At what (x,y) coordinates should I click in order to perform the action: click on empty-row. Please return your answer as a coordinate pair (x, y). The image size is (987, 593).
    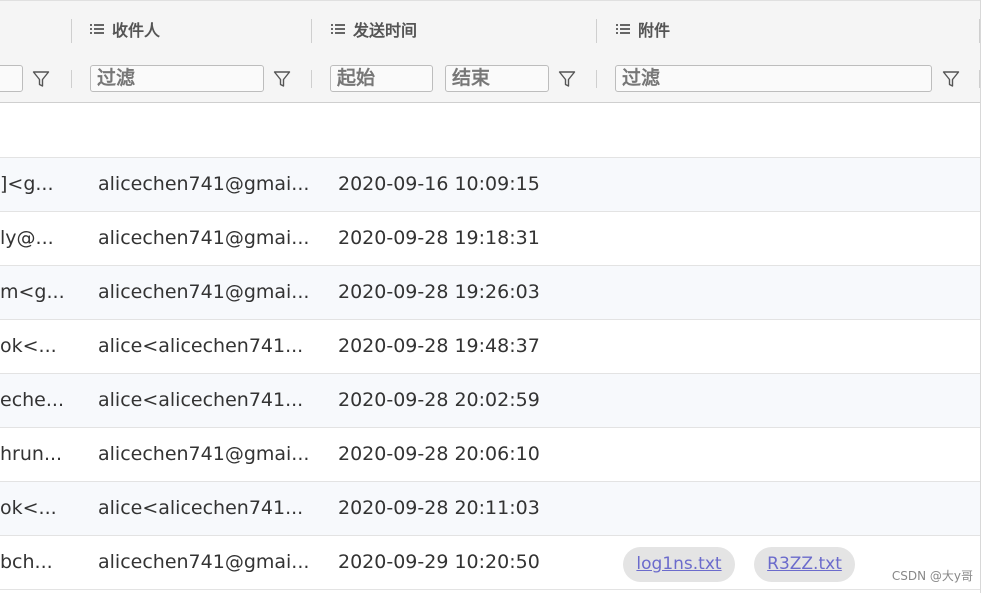
    Looking at the image, I should click on (490, 130).